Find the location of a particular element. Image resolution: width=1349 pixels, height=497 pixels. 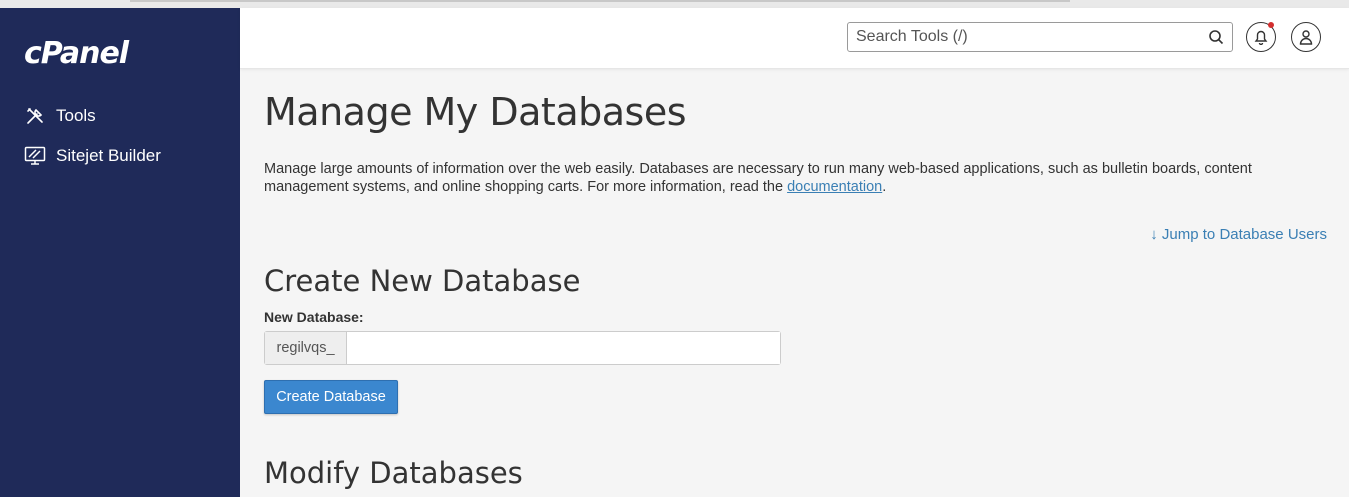

new-database-input is located at coordinates (563, 348).